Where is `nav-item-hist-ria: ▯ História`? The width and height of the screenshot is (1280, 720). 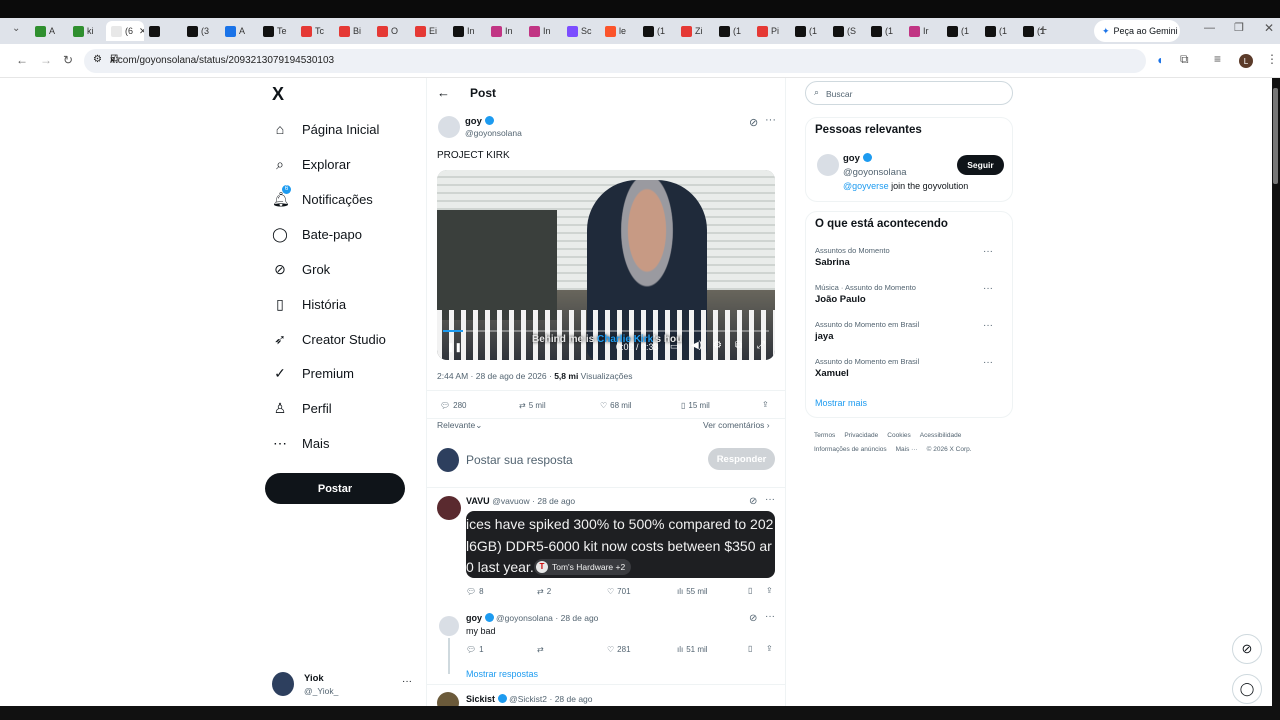 nav-item-hist-ria: ▯ História is located at coordinates (309, 304).